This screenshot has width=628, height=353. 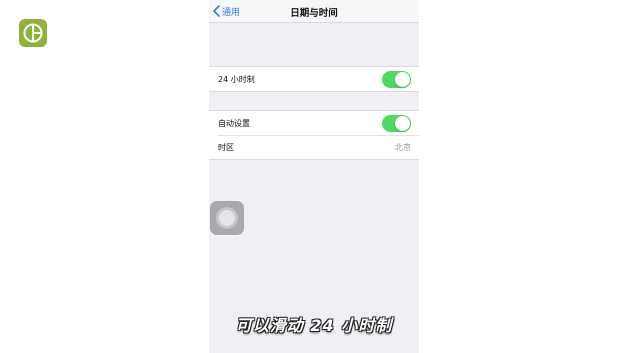 What do you see at coordinates (314, 325) in the screenshot?
I see `video-caption: 可以滑动 24 小时制` at bounding box center [314, 325].